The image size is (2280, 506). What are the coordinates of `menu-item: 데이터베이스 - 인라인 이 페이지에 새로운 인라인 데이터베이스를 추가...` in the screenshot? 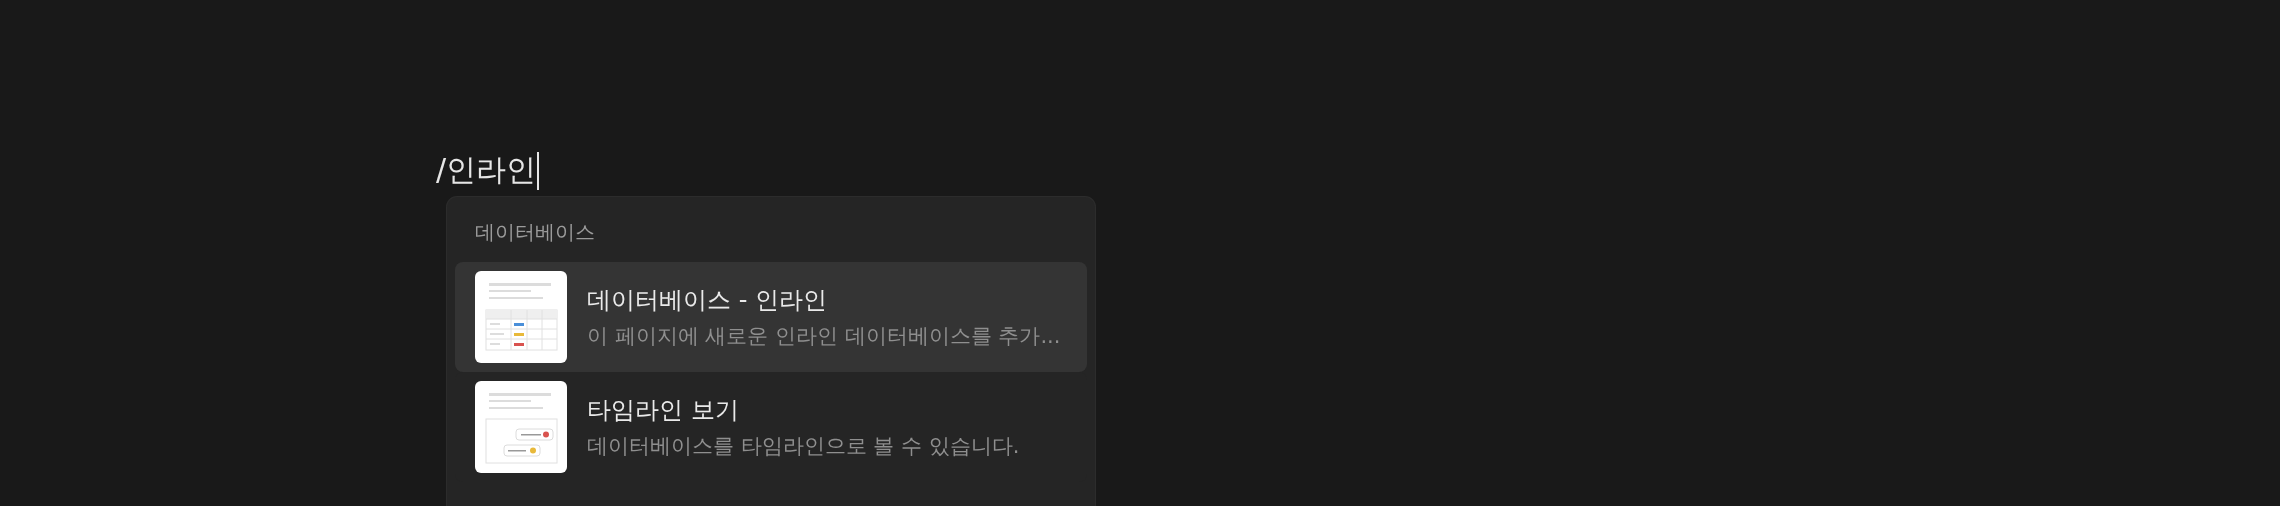 It's located at (771, 317).